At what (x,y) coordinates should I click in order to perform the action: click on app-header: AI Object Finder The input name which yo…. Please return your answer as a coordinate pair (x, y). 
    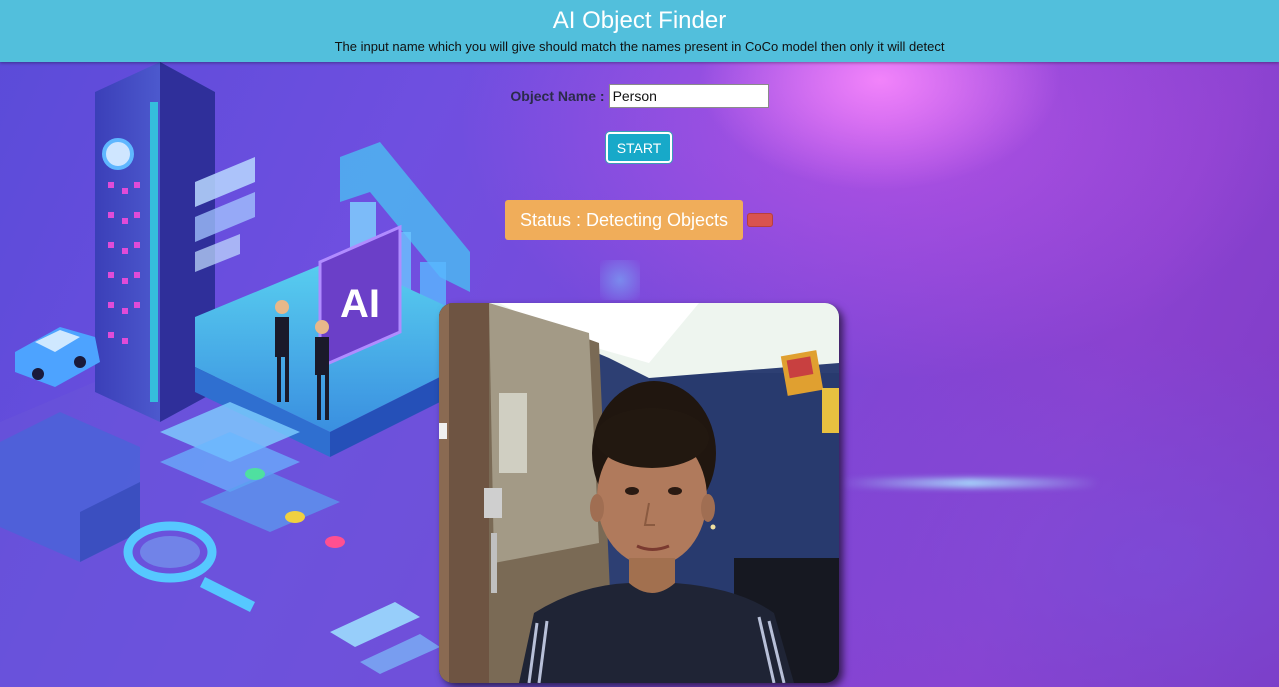
    Looking at the image, I should click on (639, 31).